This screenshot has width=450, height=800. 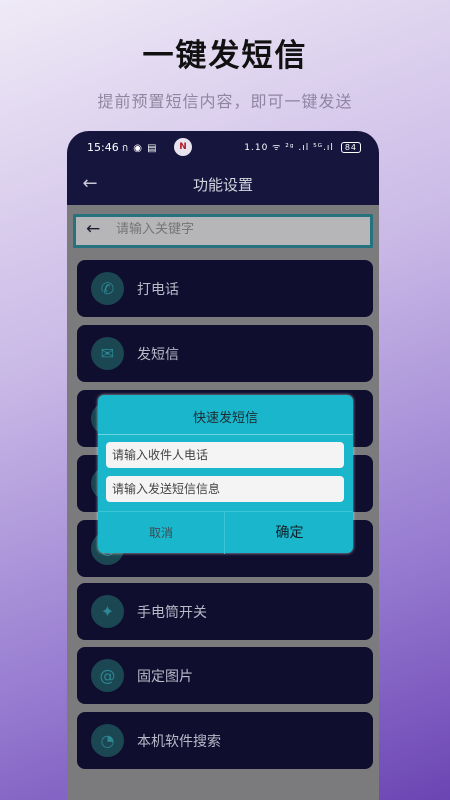 What do you see at coordinates (236, 229) in the screenshot?
I see `search-input` at bounding box center [236, 229].